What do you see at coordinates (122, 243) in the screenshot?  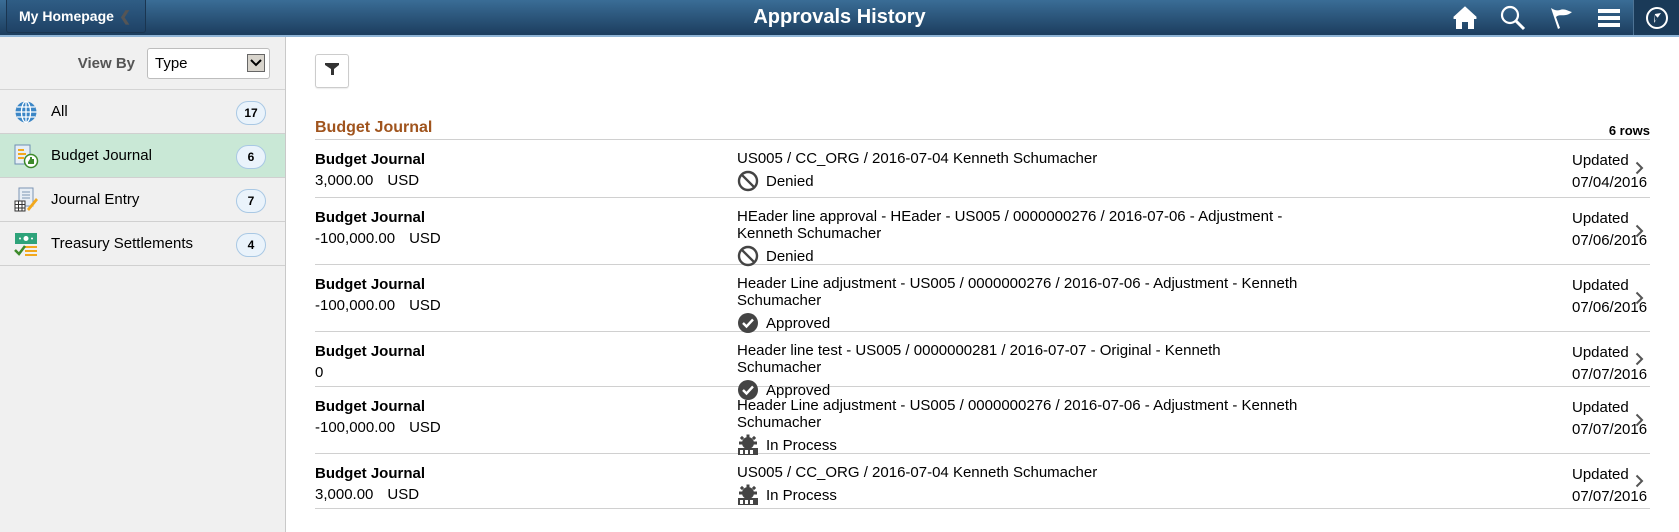 I see `sidebar-item-label: Treasury Settlements` at bounding box center [122, 243].